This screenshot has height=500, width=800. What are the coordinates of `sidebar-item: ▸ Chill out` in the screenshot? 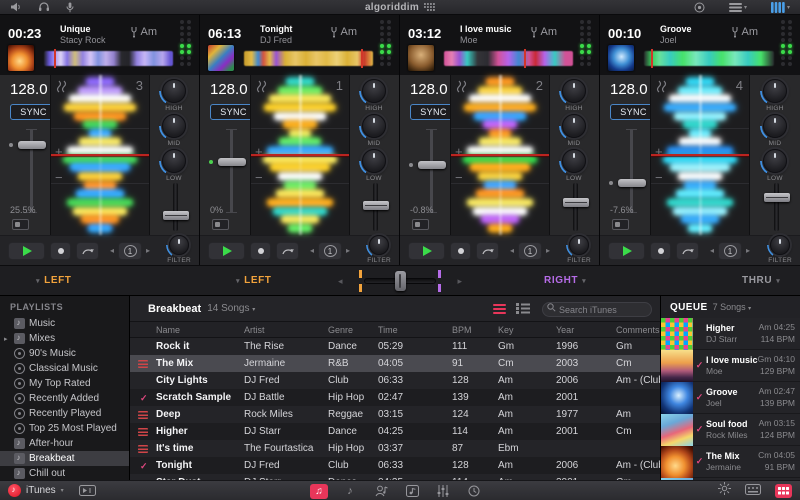 It's located at (64, 473).